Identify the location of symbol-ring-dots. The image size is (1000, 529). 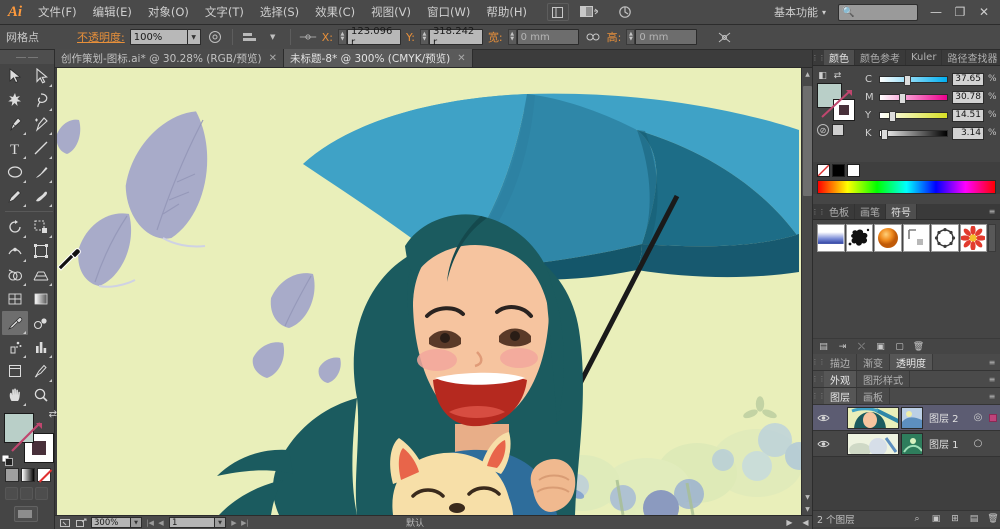
(945, 238).